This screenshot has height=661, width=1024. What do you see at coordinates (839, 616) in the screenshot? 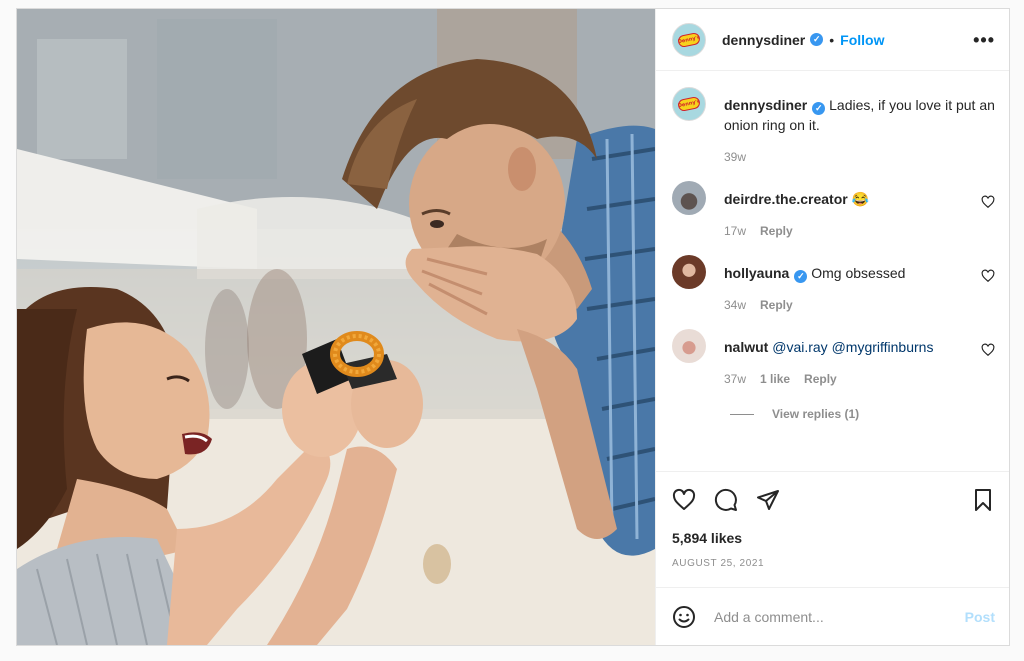
I see `comment-input` at bounding box center [839, 616].